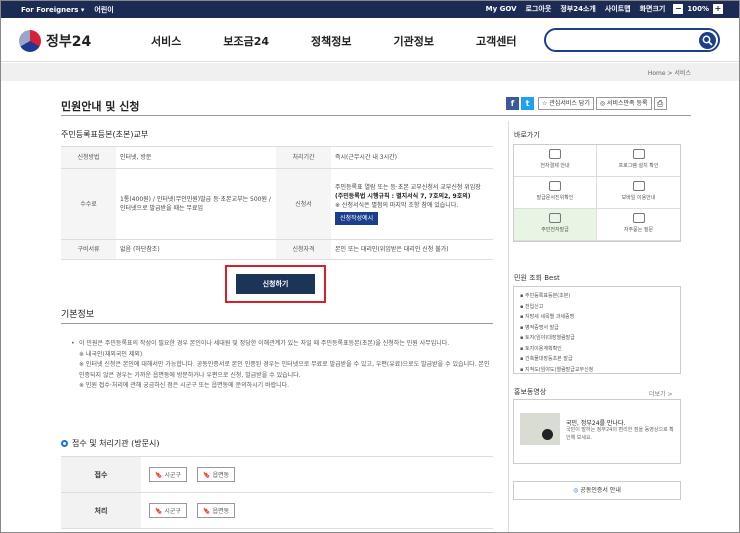  I want to click on video-title: 홍보동영상, so click(530, 392).